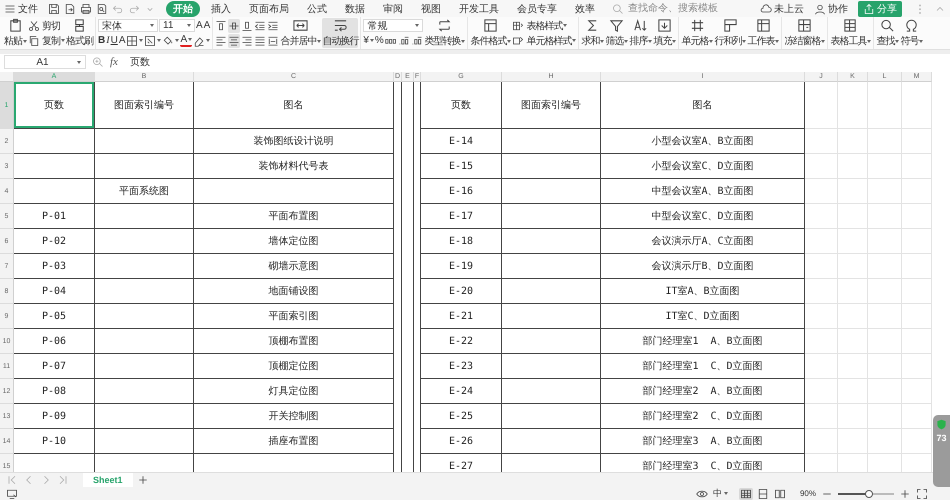  Describe the element at coordinates (703, 216) in the screenshot. I see `table-cell: 中型会议室C、D立面图` at that location.